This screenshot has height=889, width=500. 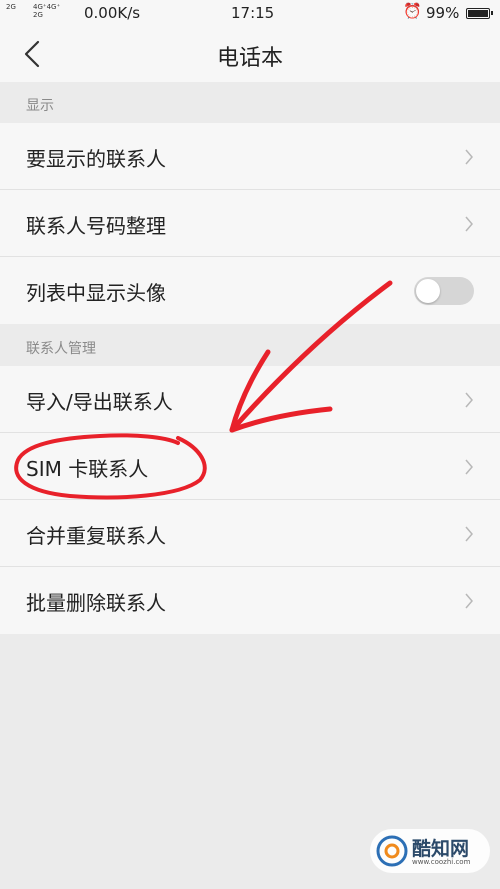 I want to click on row-merge-duplicates: 合并重复联系人, so click(x=250, y=533).